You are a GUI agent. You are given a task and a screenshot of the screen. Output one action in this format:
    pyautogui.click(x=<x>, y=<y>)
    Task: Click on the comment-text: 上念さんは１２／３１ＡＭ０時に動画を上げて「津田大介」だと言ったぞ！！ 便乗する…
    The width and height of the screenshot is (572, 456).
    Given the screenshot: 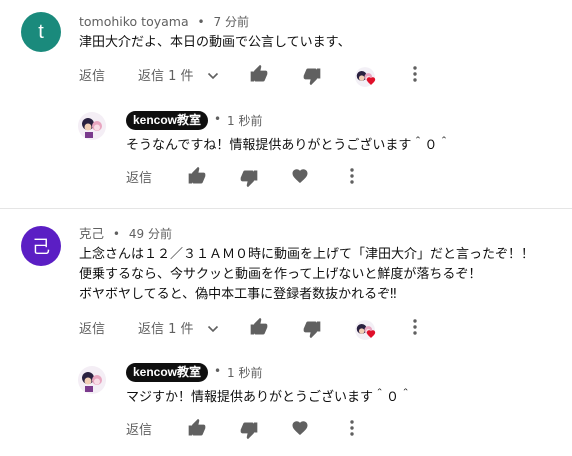 What is the action you would take?
    pyautogui.click(x=306, y=275)
    